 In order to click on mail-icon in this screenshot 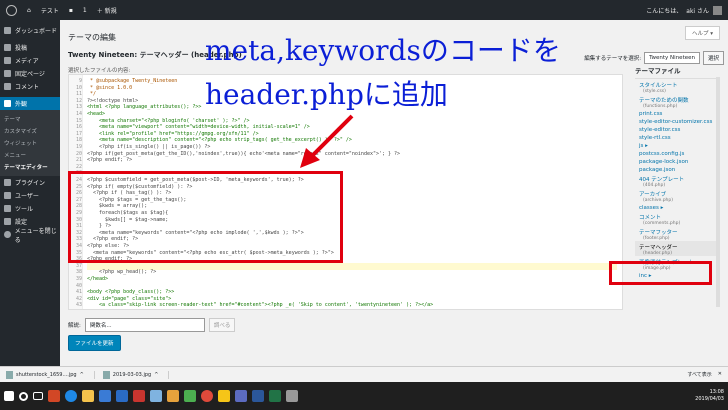, I will do `click(122, 396)`.